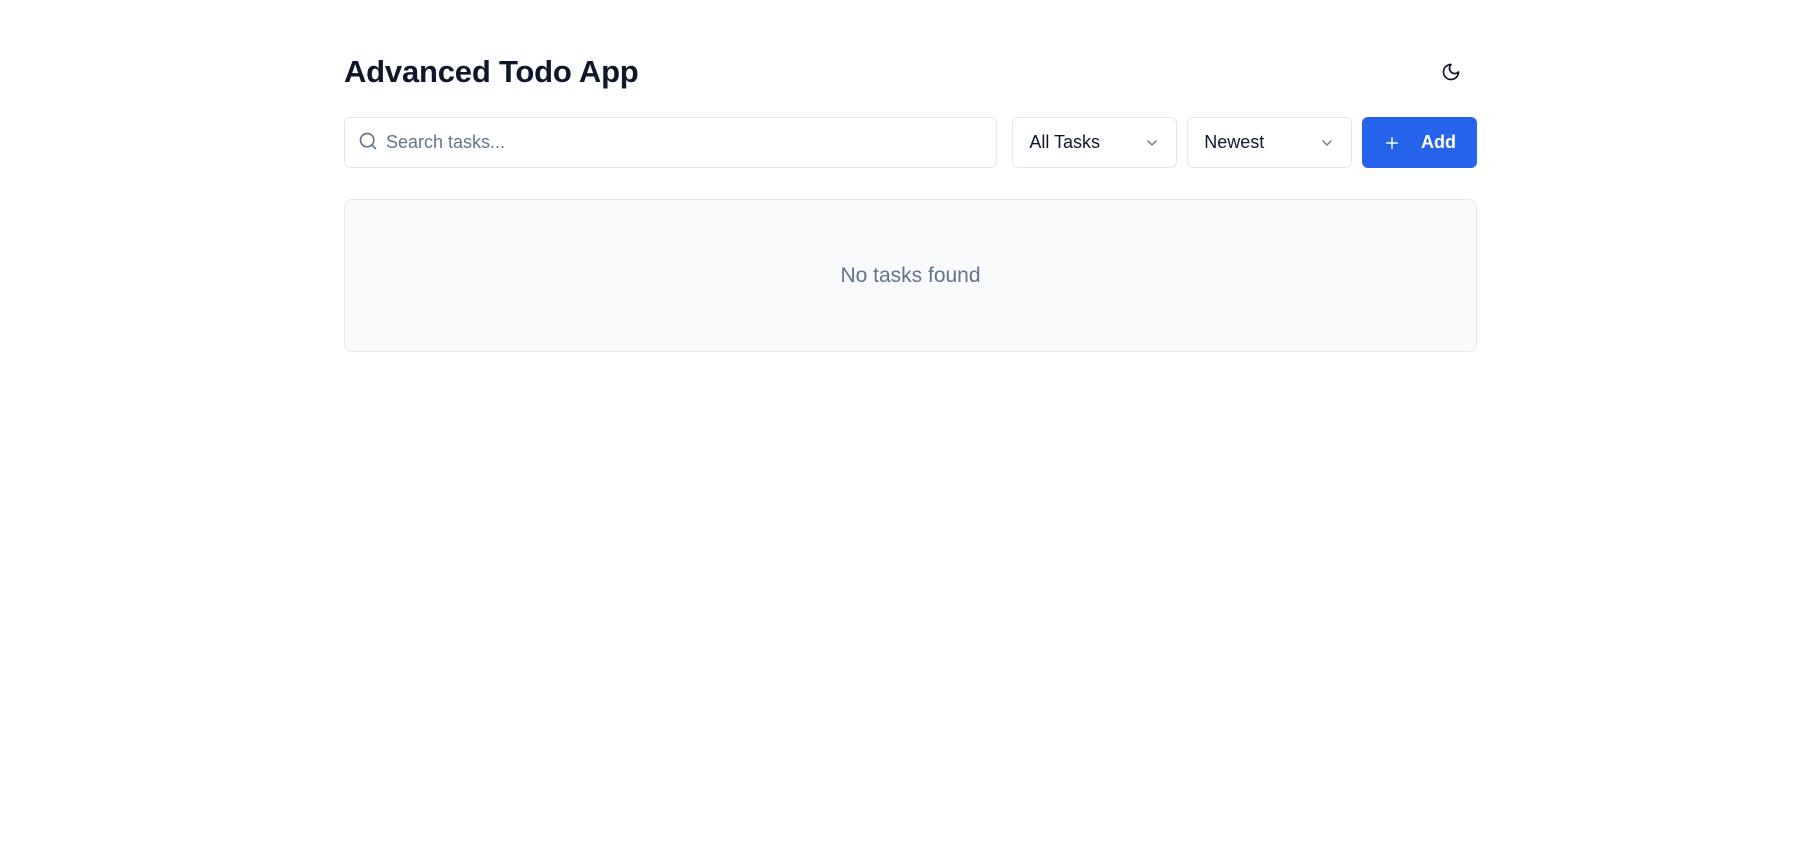  I want to click on filter-select-value: All Tasks, so click(1065, 142).